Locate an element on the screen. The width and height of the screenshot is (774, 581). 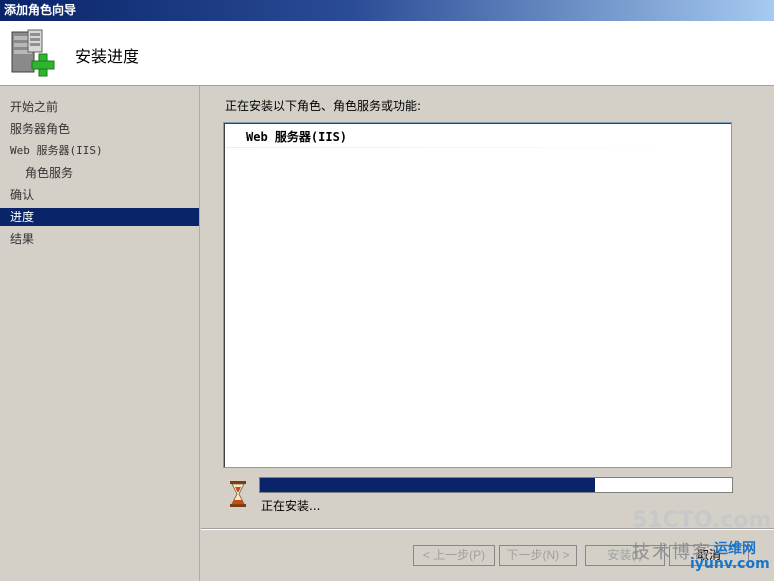
list-item: Web 服务器(IIS) is located at coordinates (297, 137).